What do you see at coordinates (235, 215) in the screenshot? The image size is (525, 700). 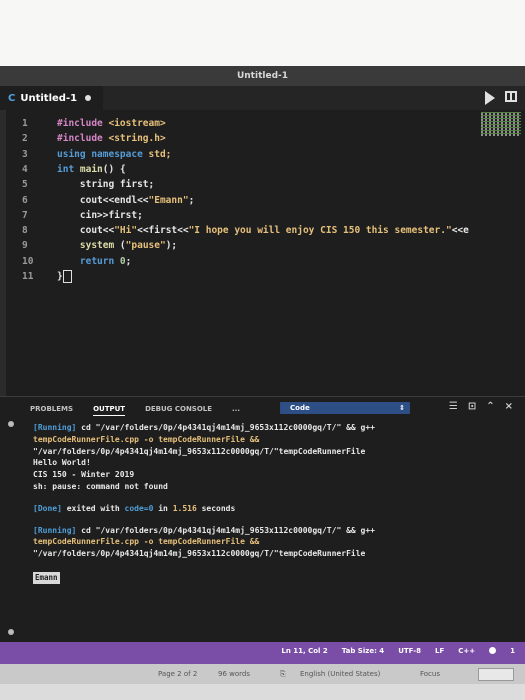 I see `code-line: 7 cin>>first;` at bounding box center [235, 215].